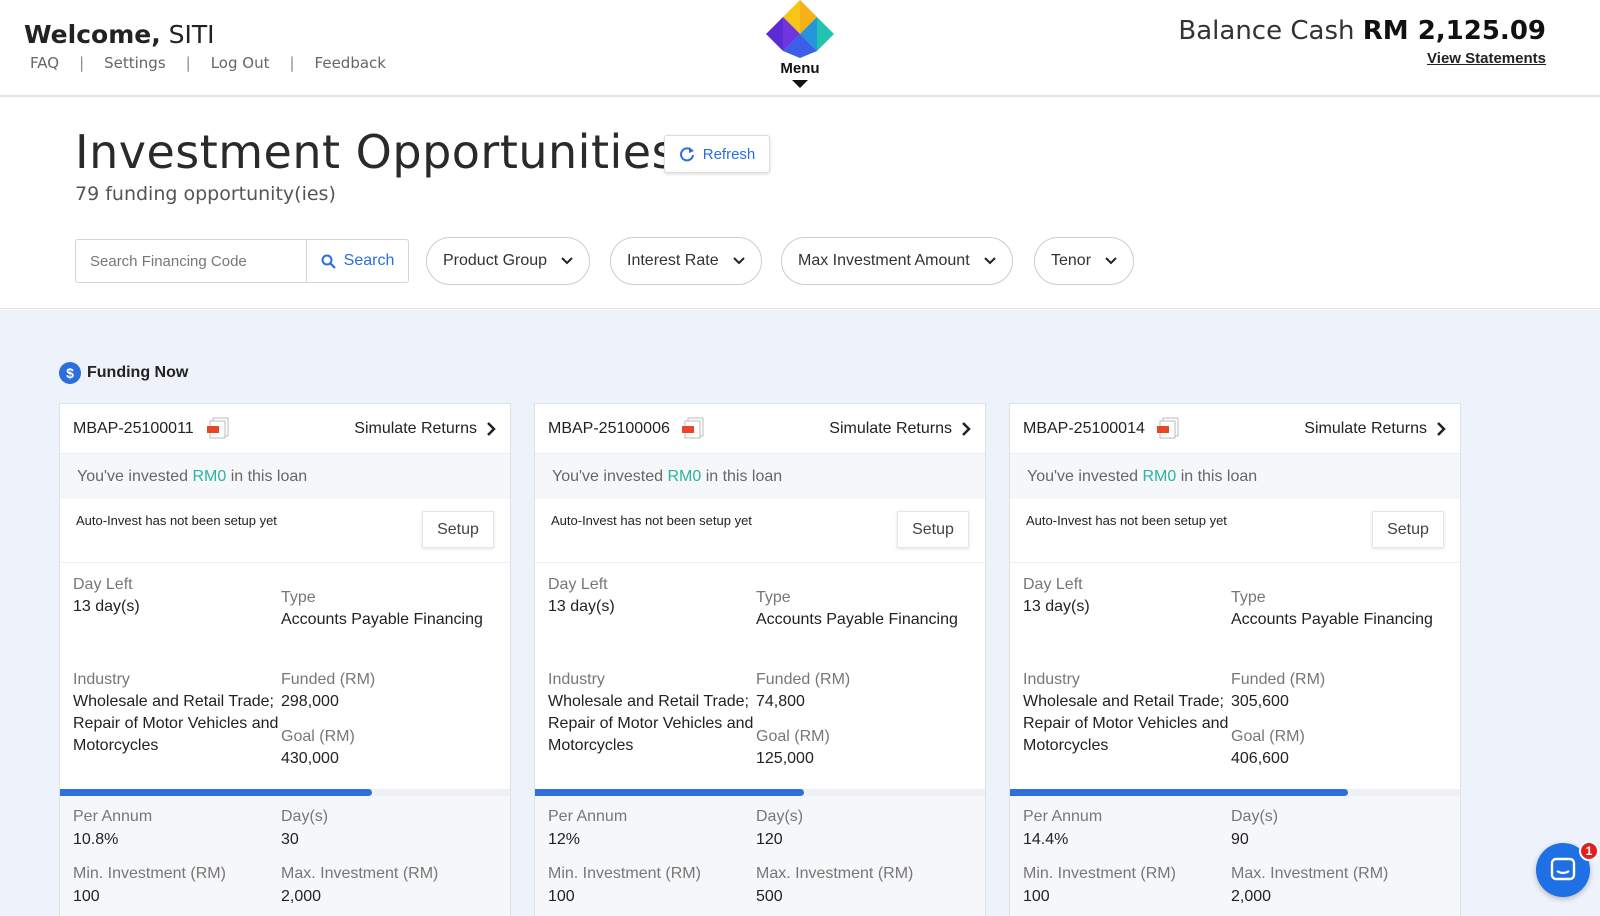 This screenshot has height=916, width=1600. I want to click on filter-label: Product Group, so click(495, 260).